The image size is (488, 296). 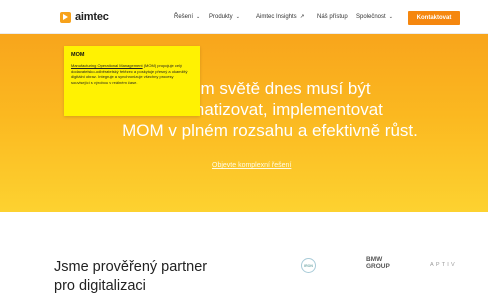 I want to click on solutions-link: Objevte komplexní řešení, so click(x=251, y=165).